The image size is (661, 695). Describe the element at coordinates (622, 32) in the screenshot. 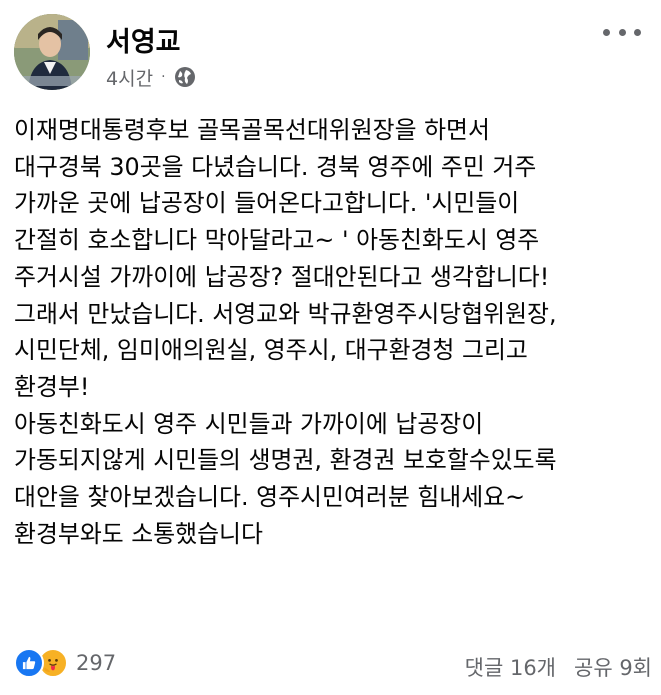

I see `more-options-icon` at that location.